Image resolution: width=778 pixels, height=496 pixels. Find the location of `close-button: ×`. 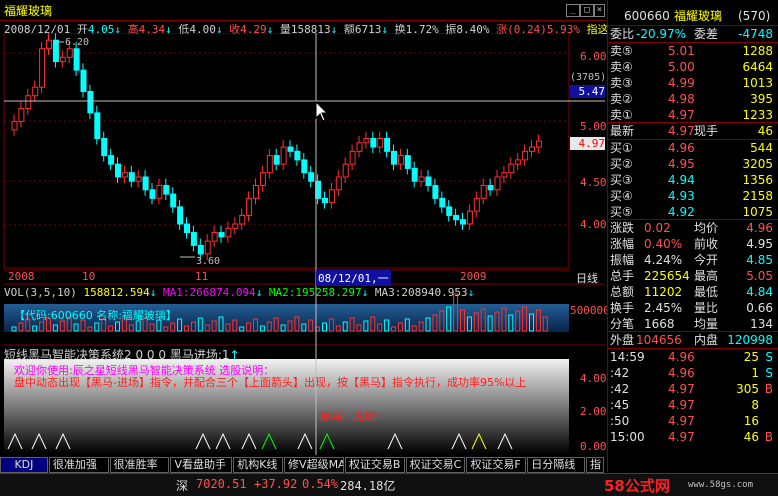

close-button: × is located at coordinates (599, 10).